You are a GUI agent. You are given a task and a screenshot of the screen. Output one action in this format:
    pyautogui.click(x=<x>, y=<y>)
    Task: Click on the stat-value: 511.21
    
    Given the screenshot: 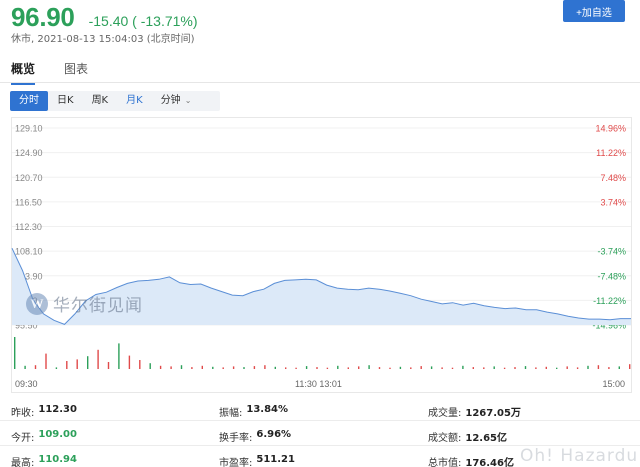 What is the action you would take?
    pyautogui.click(x=275, y=459)
    